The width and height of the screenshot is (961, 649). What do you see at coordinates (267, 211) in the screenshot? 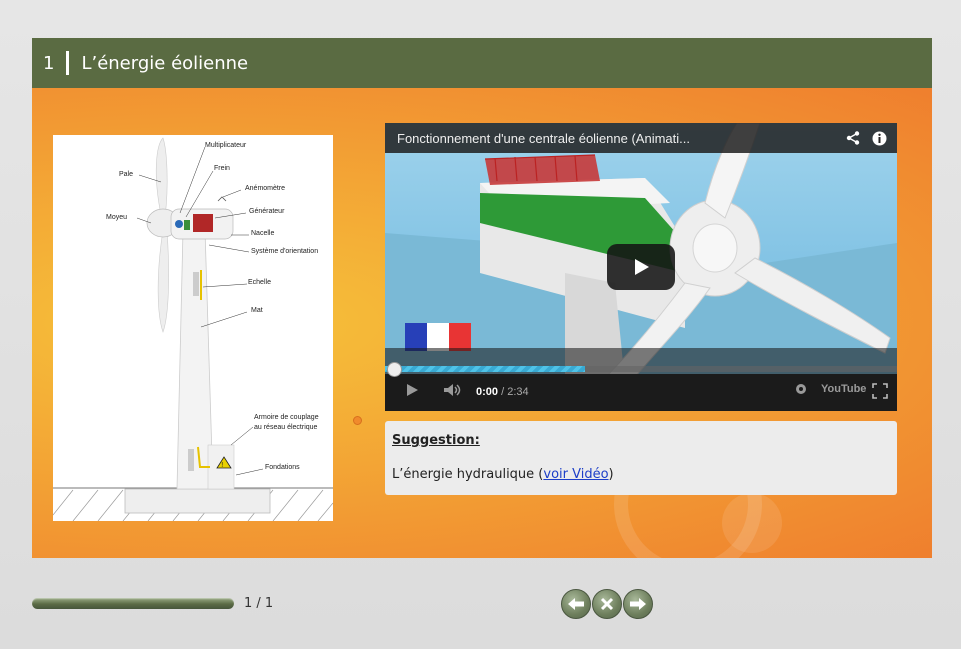
I see `label-generateur: Générateur` at bounding box center [267, 211].